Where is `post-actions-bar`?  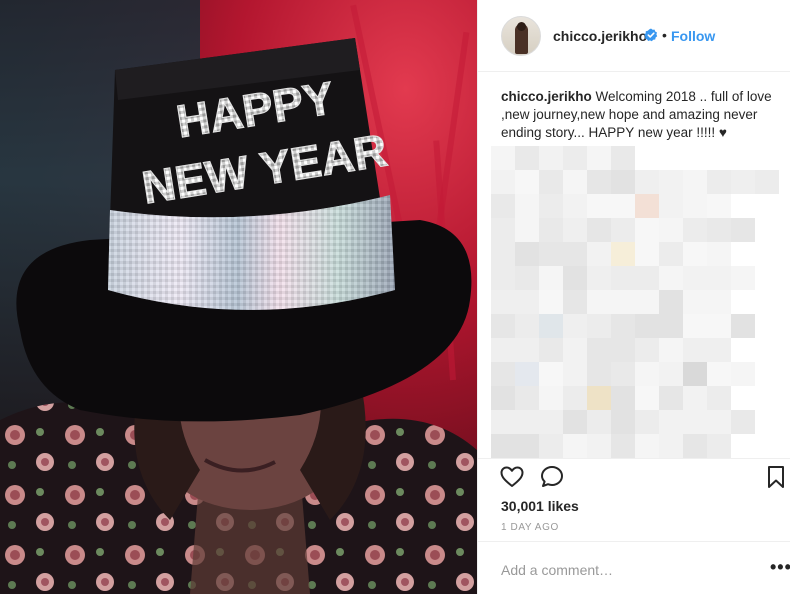
post-actions-bar is located at coordinates (634, 476).